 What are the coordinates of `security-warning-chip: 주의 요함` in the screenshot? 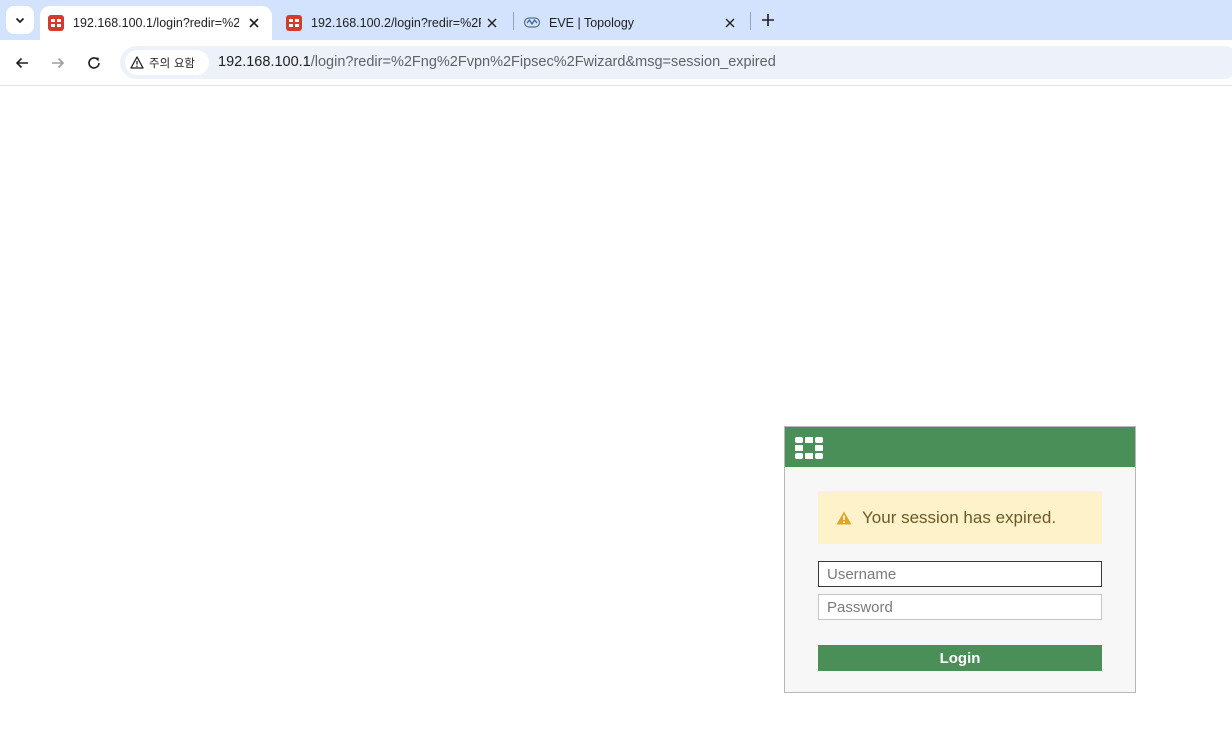 It's located at (167, 62).